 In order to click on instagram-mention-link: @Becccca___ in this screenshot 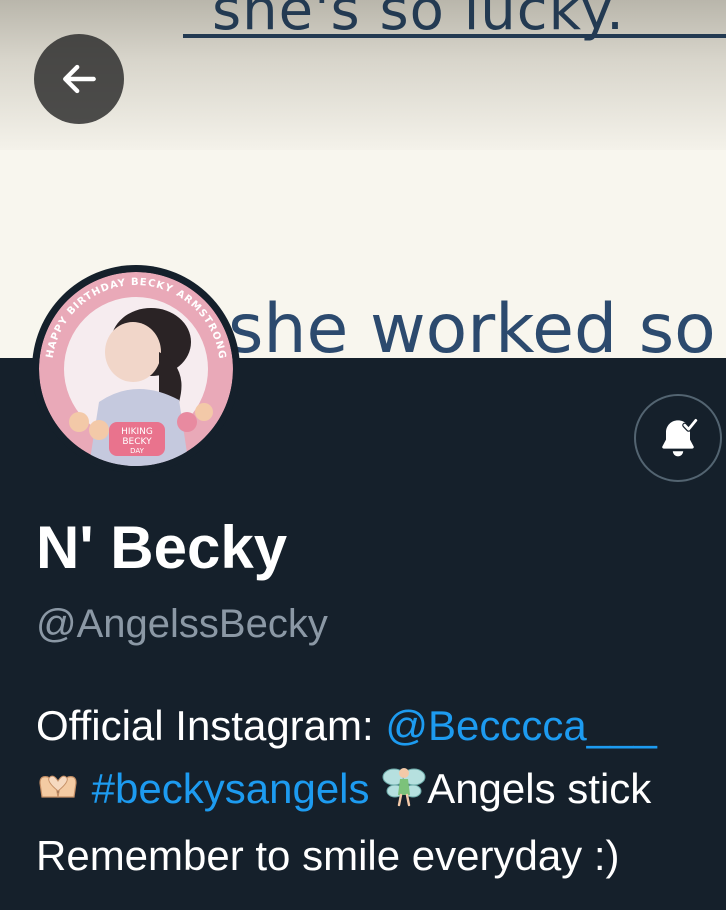, I will do `click(520, 725)`.